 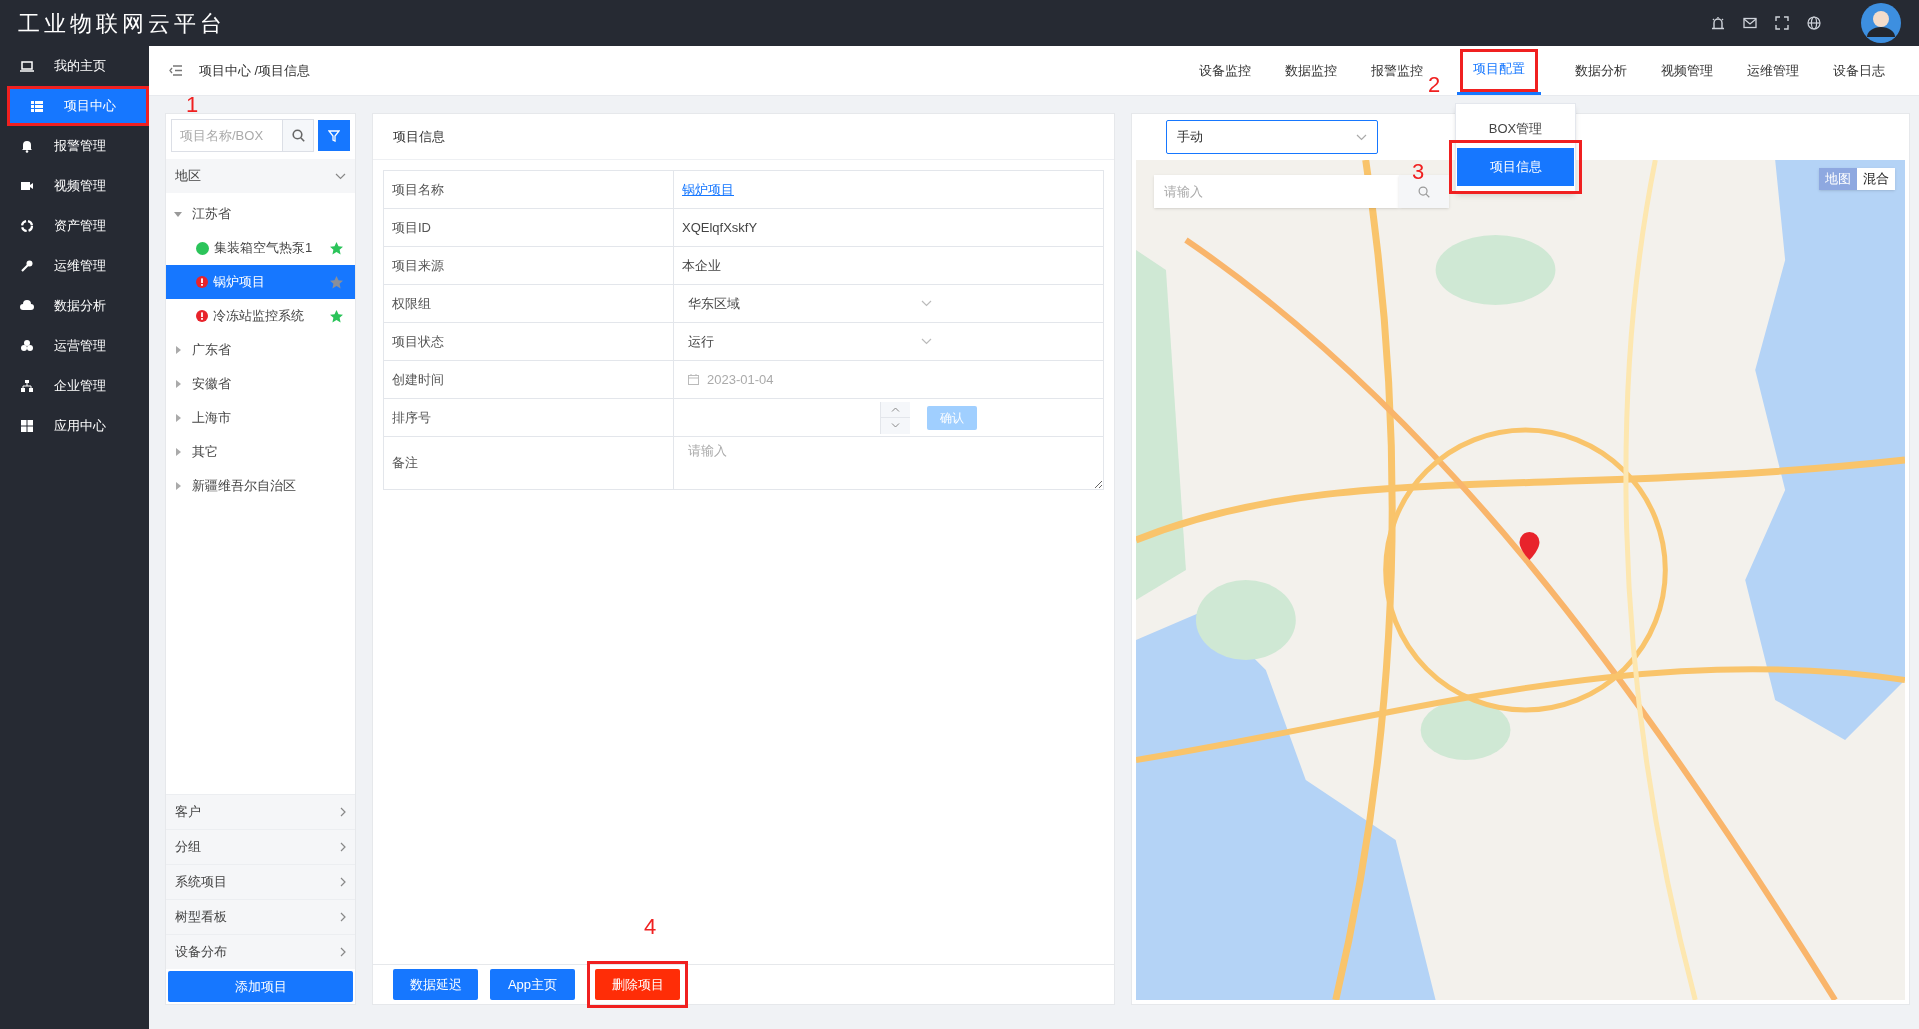 I want to click on laptop-icon, so click(x=27, y=66).